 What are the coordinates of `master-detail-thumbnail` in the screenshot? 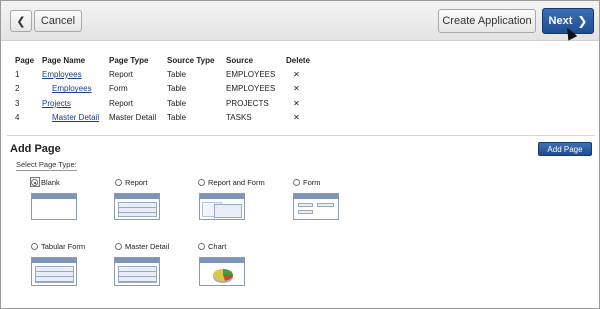 It's located at (137, 271).